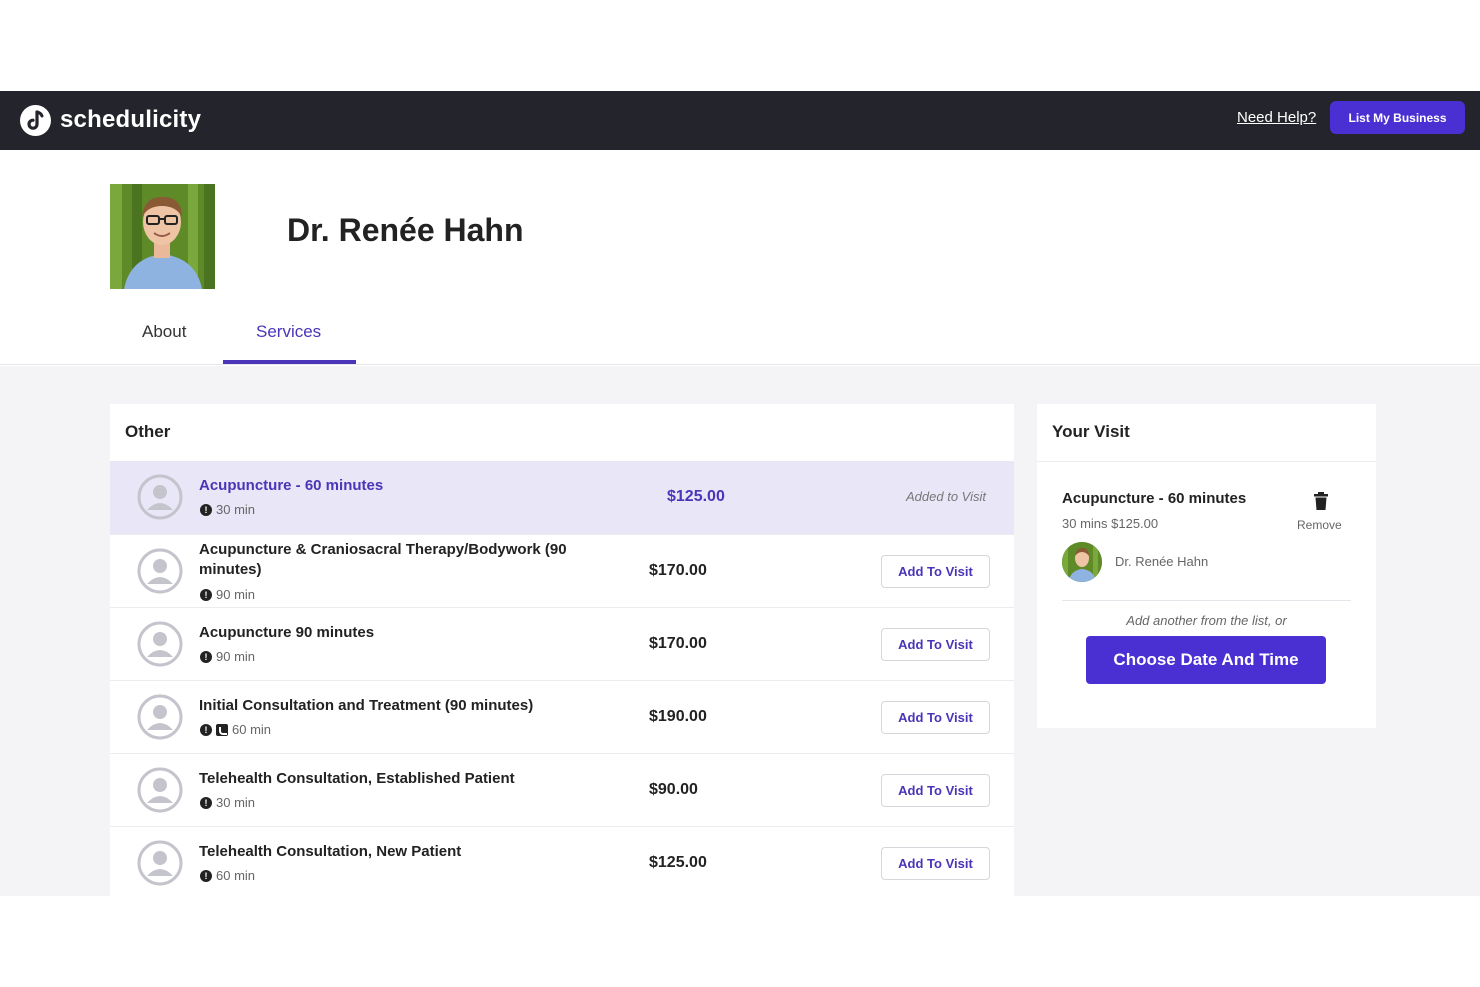 The width and height of the screenshot is (1480, 987). I want to click on brand-logo: schedulicity, so click(110, 120).